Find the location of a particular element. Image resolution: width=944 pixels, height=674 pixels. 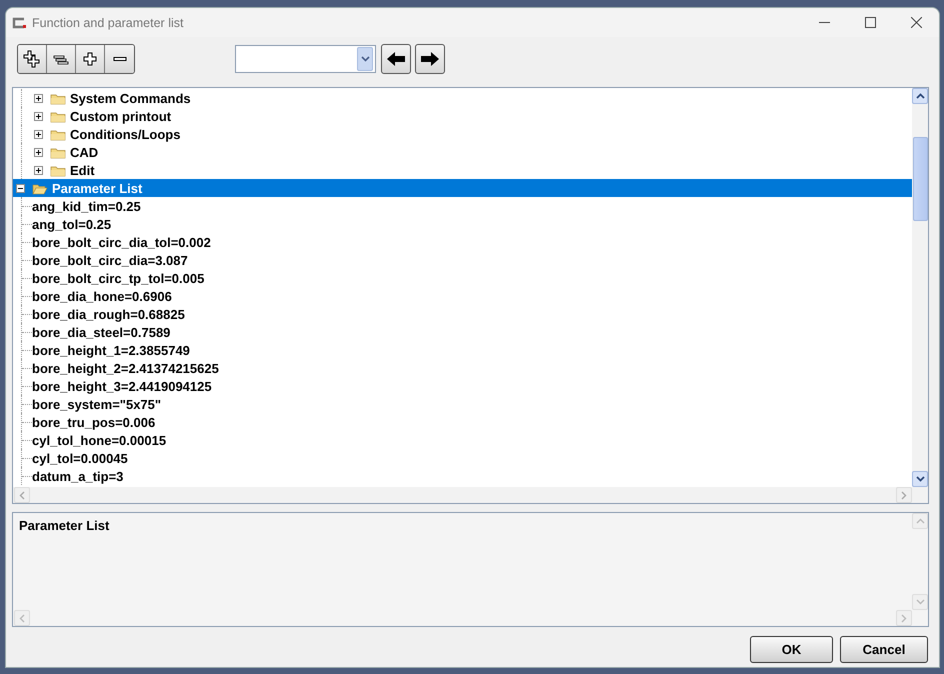

tree-row: bore_dia_hone=0.6906 is located at coordinates (462, 296).